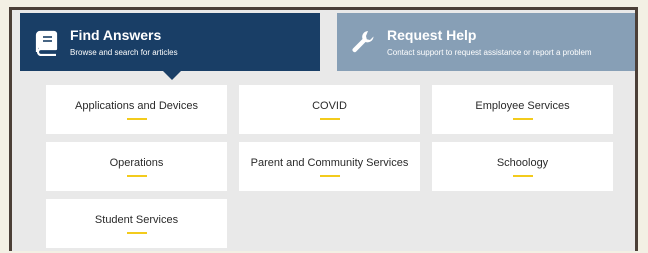  I want to click on category-card-student-services: Student Services, so click(136, 223).